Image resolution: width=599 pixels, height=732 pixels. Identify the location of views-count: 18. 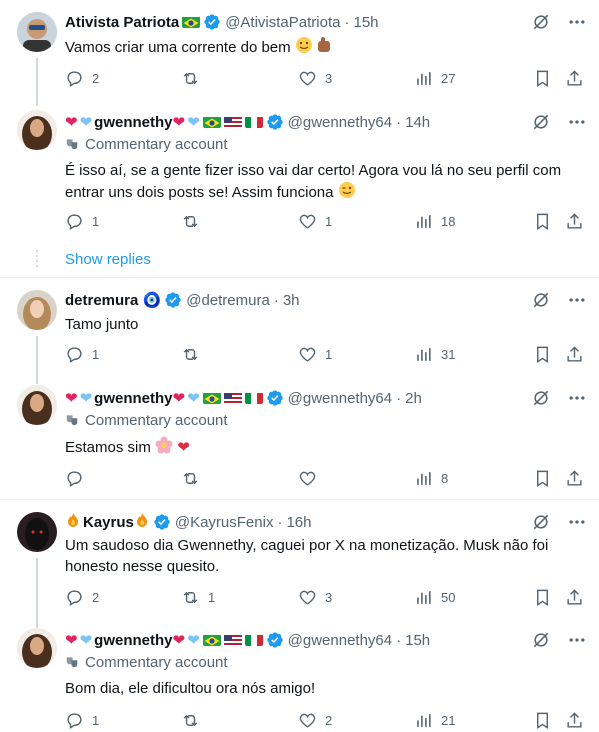
(448, 221).